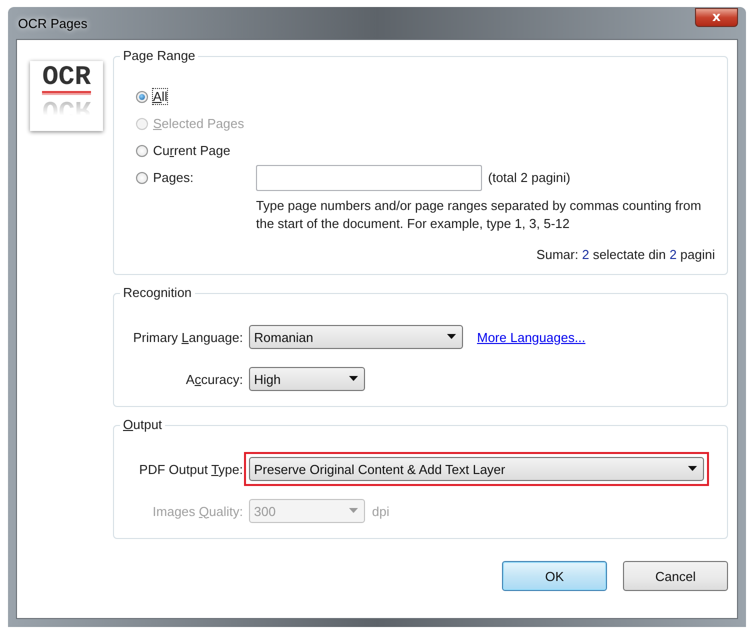  Describe the element at coordinates (214, 379) in the screenshot. I see `field-label: Accuracy:` at that location.